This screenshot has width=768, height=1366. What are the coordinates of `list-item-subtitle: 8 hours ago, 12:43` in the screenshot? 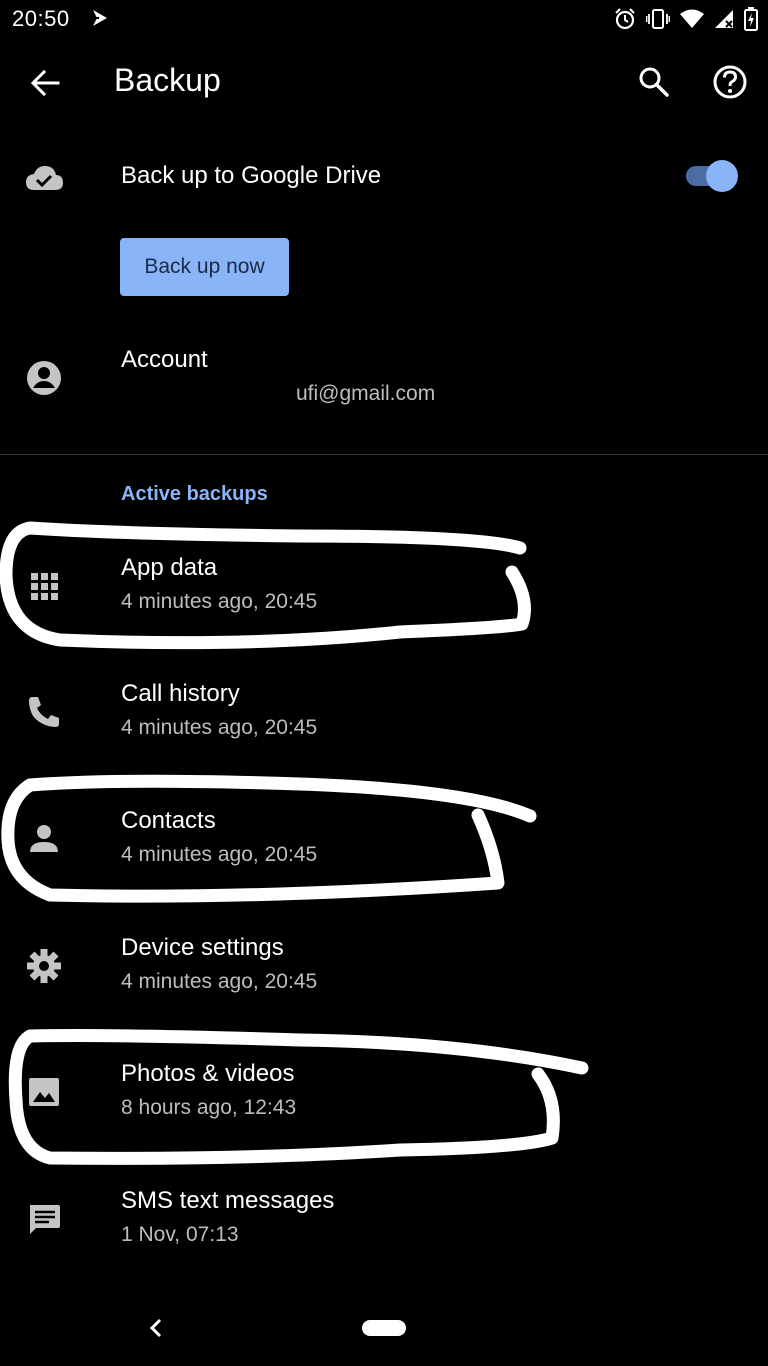 It's located at (209, 1107).